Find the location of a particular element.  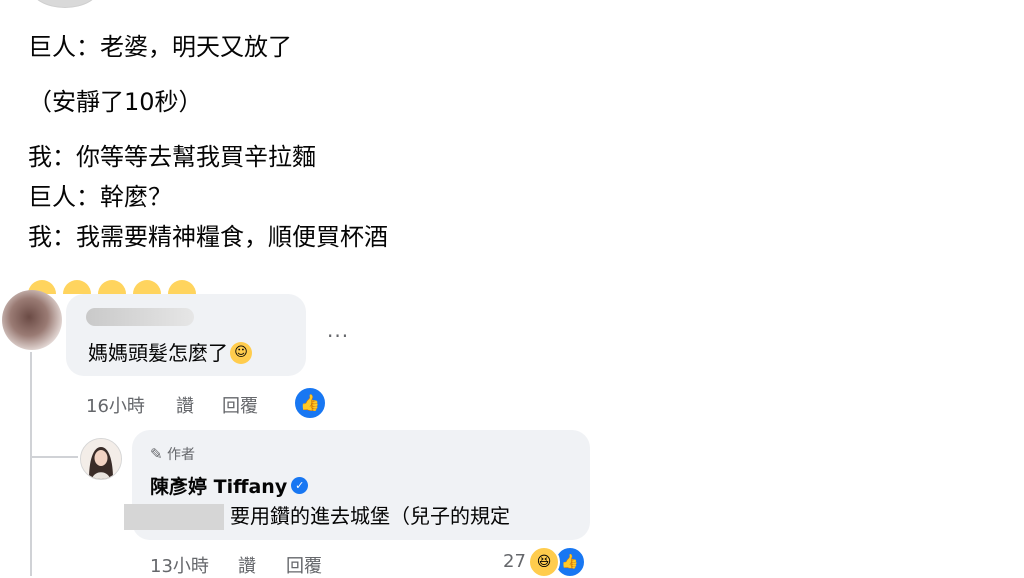

haha-icon: 😆 is located at coordinates (544, 562).